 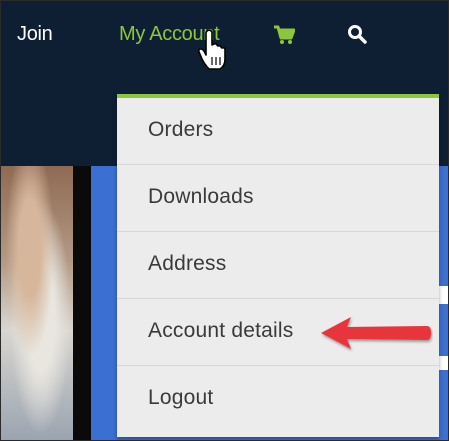 I want to click on photo-divider, so click(x=82, y=303).